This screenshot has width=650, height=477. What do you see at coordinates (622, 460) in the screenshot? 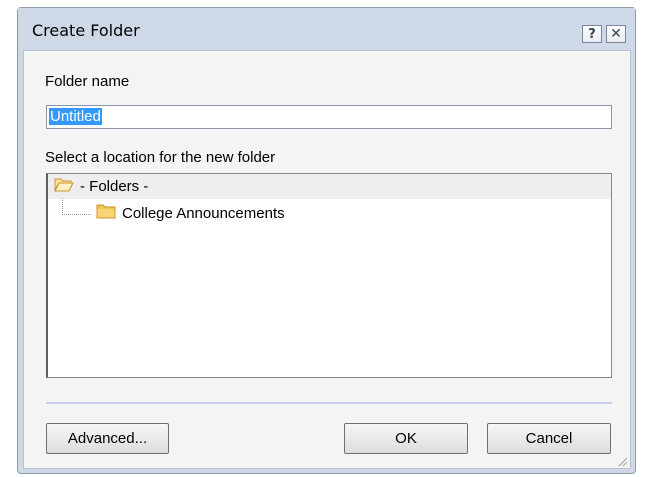
I see `resize-grip-icon` at bounding box center [622, 460].